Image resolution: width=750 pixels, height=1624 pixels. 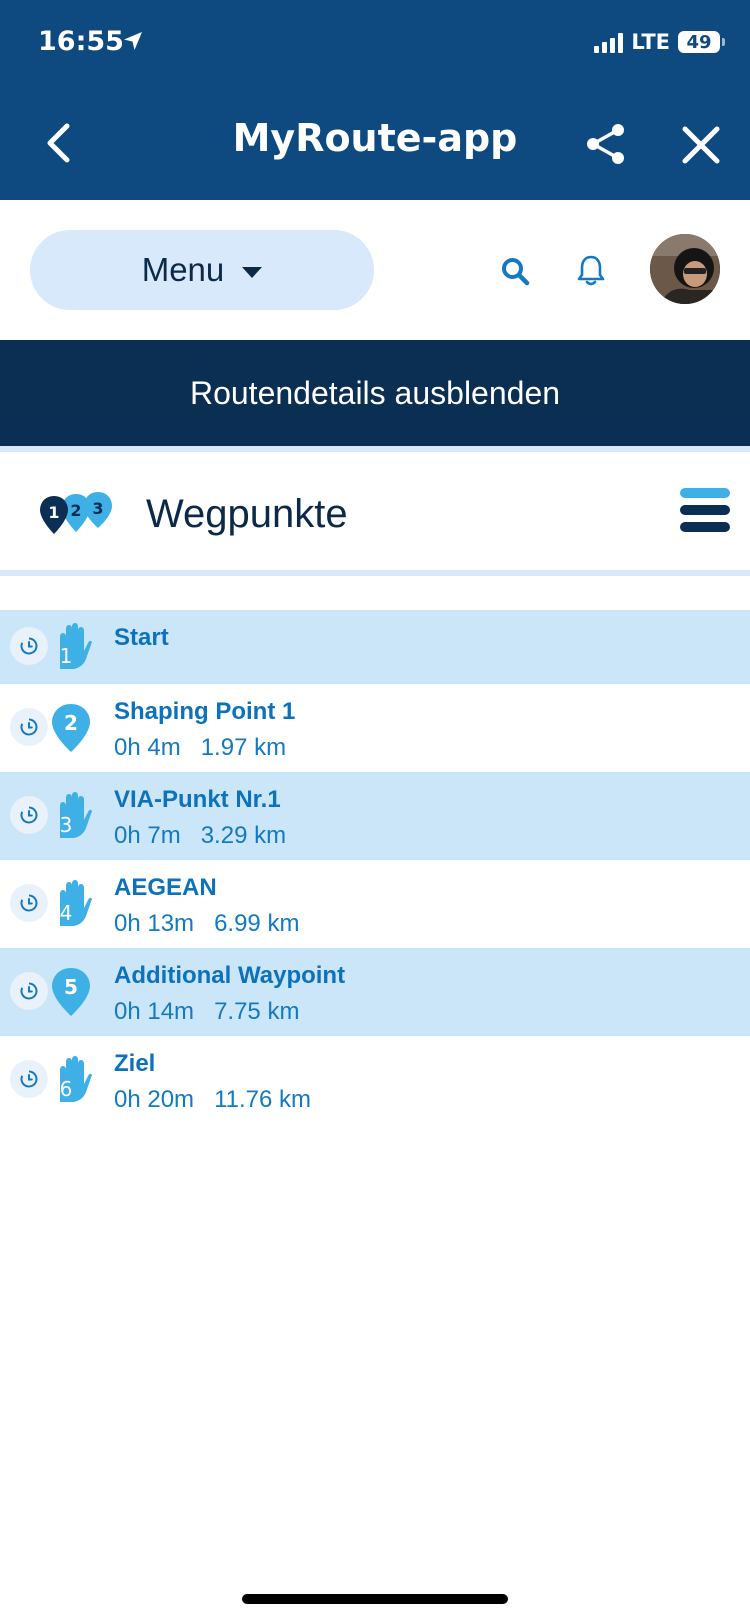 I want to click on waypoint-name: Shaping Point 1, so click(x=205, y=711).